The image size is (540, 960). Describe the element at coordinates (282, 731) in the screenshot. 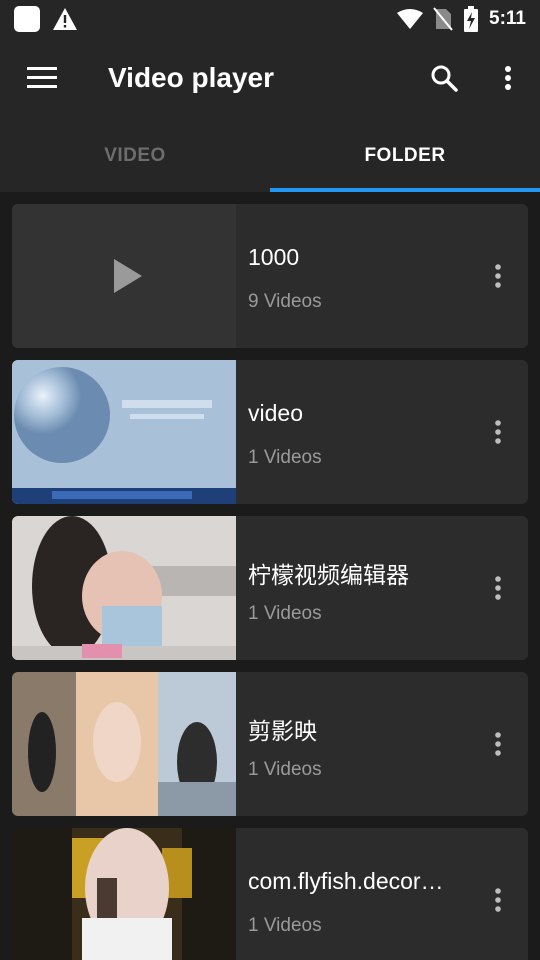

I see `folder-name: 剪影映` at that location.